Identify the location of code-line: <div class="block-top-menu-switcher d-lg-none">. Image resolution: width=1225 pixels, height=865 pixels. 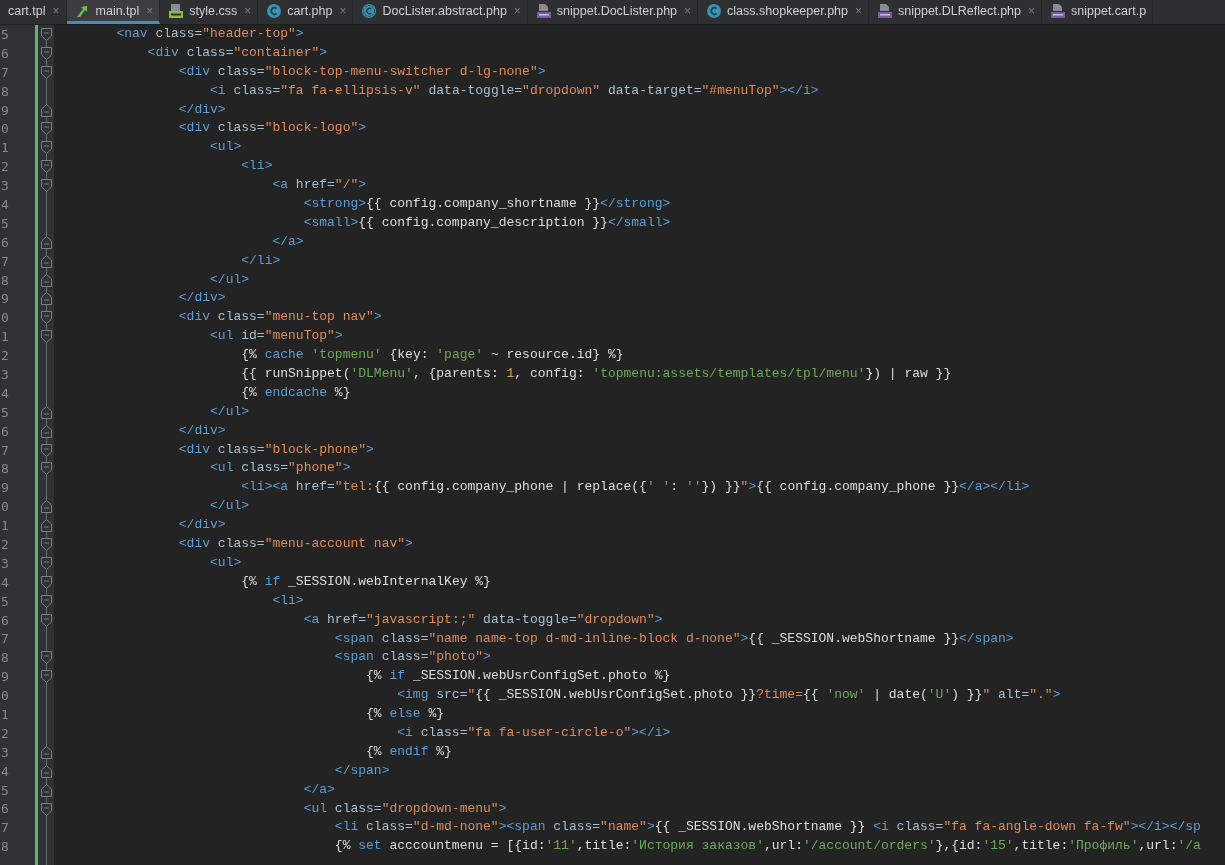
(362, 71).